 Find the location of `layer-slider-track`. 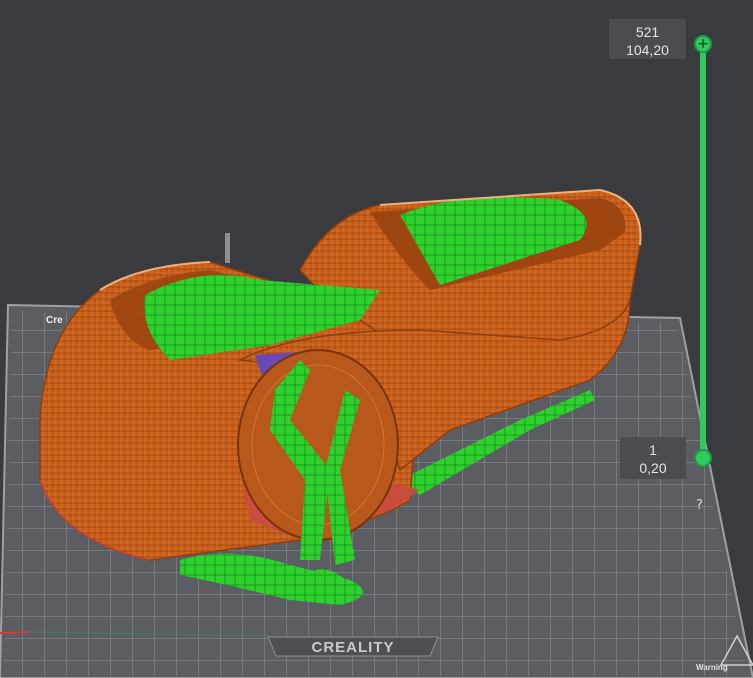

layer-slider-track is located at coordinates (703, 250).